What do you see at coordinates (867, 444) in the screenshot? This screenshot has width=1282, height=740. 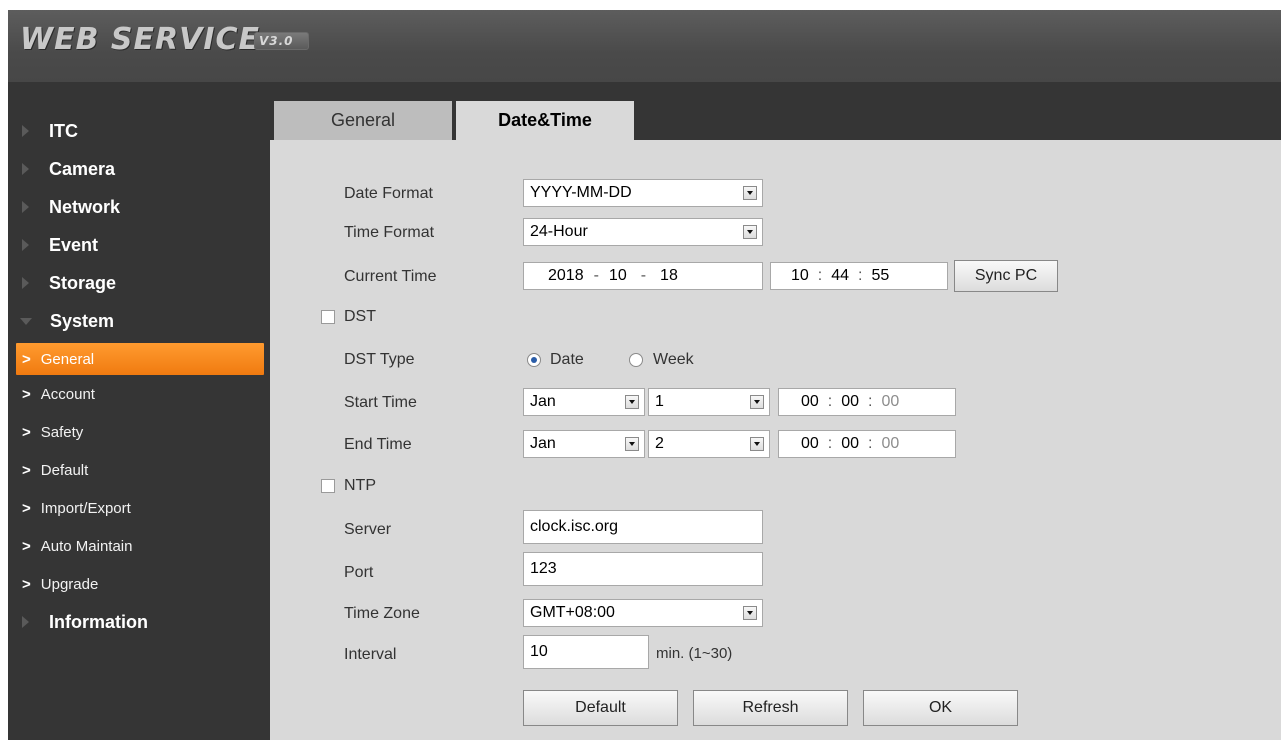 I see `end-time-field: 00 : 00 : 00` at bounding box center [867, 444].